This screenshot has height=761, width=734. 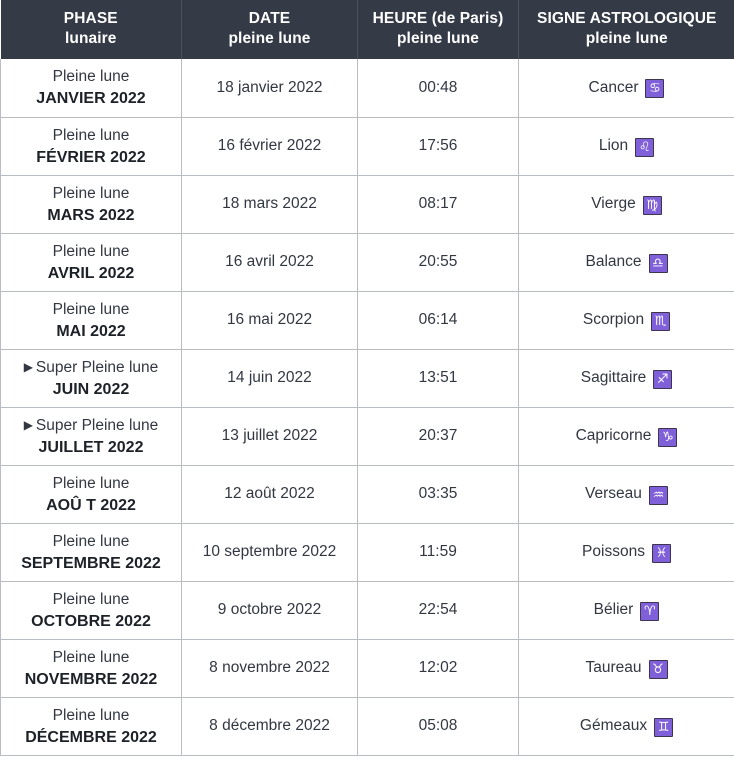 I want to click on phase-month: MARS 2022, so click(x=91, y=215).